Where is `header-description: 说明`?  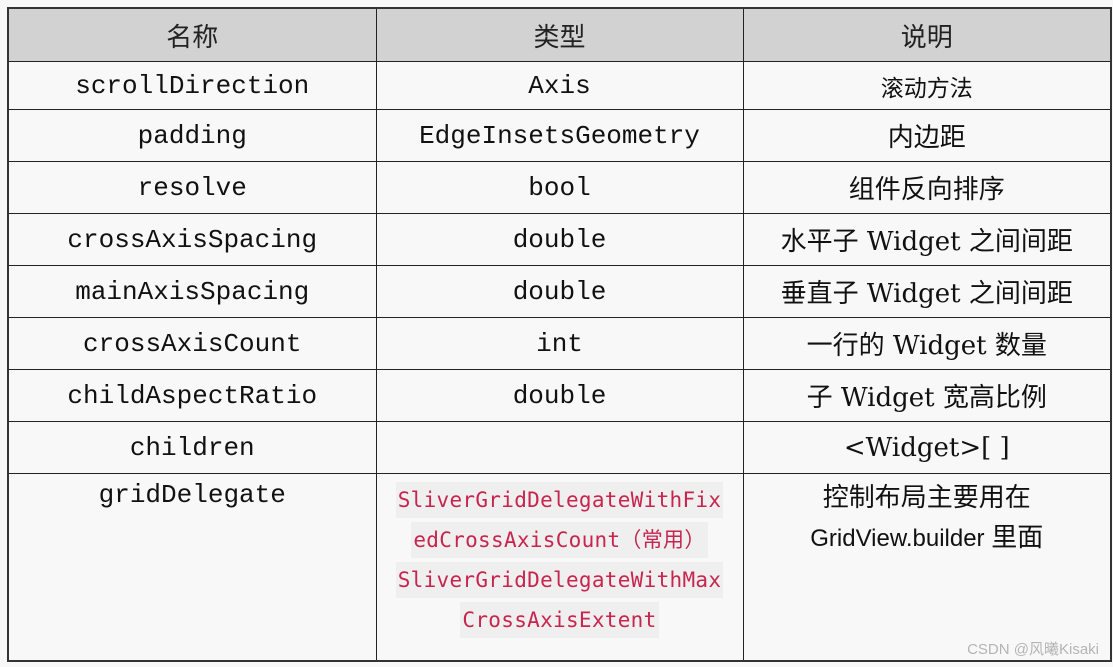
header-description: 说明 is located at coordinates (927, 34).